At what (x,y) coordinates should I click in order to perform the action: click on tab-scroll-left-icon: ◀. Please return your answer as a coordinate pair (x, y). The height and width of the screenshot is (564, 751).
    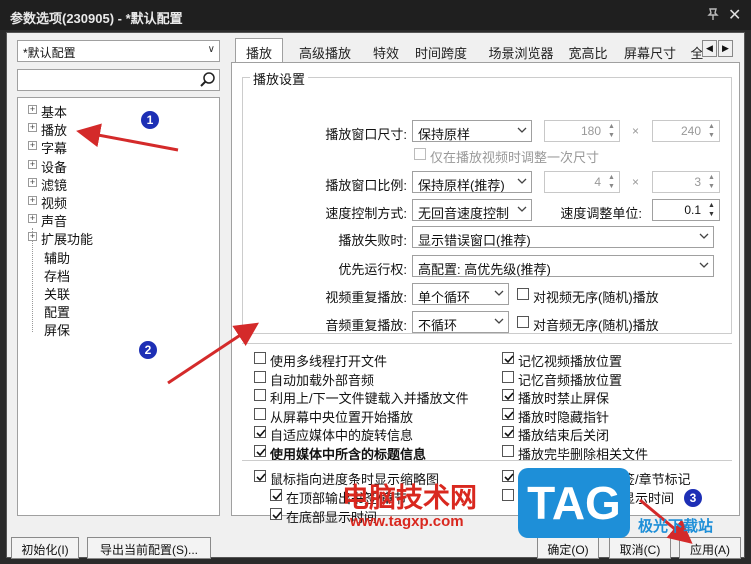
    Looking at the image, I should click on (709, 48).